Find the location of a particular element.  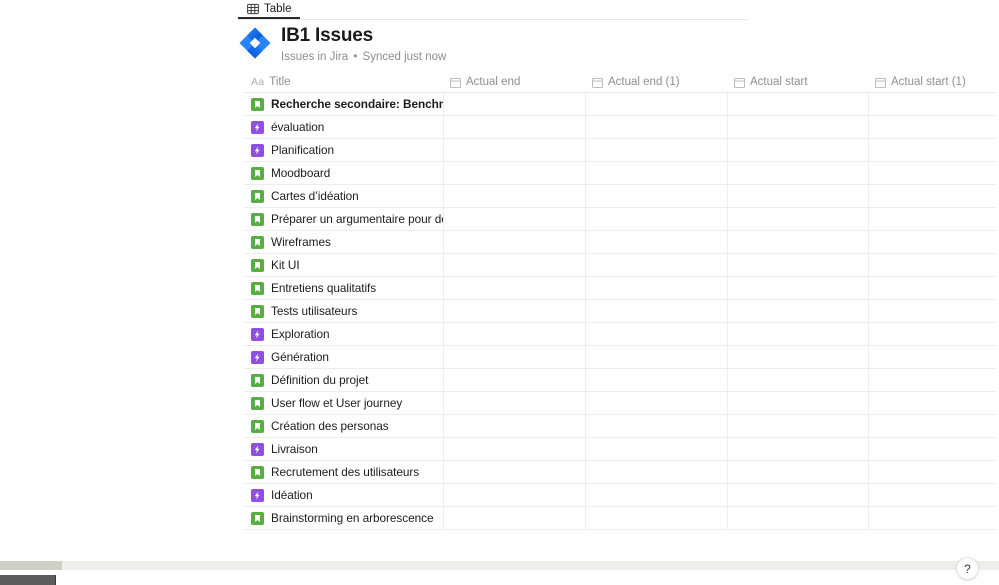

table-row: Planification is located at coordinates (620, 150).